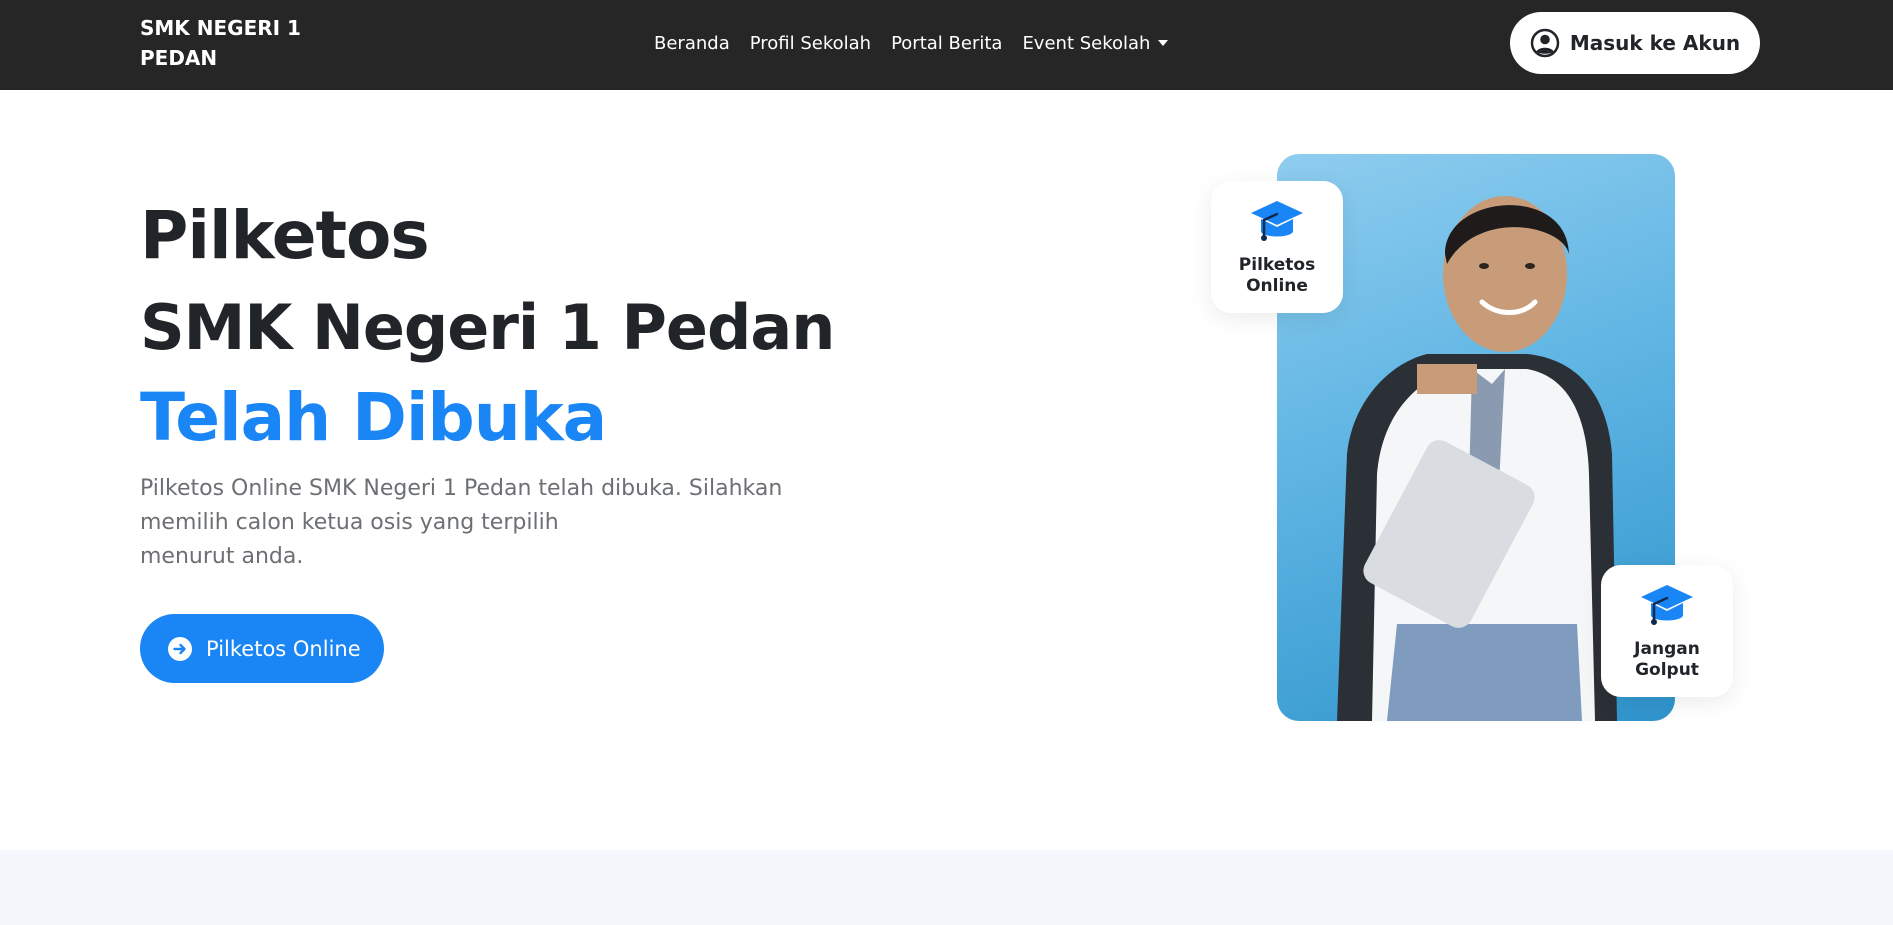  I want to click on nav-link-portal-berita: Portal Berita, so click(946, 43).